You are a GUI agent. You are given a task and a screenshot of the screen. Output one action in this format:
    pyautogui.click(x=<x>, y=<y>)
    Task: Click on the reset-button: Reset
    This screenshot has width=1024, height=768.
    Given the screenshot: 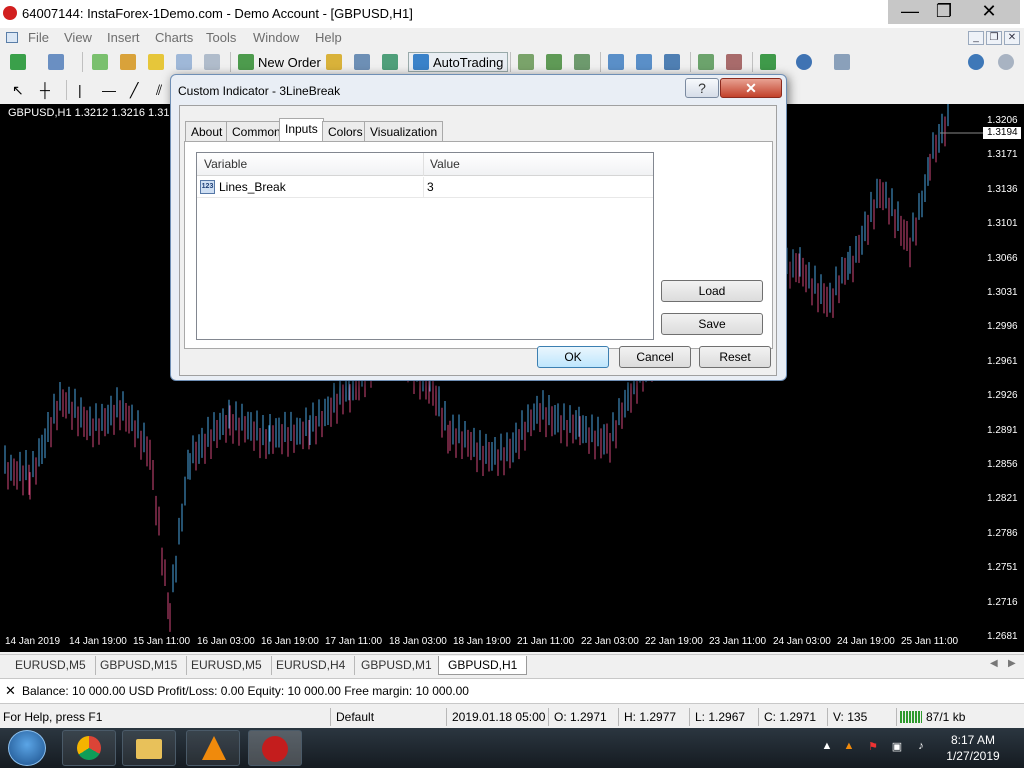 What is the action you would take?
    pyautogui.click(x=735, y=357)
    